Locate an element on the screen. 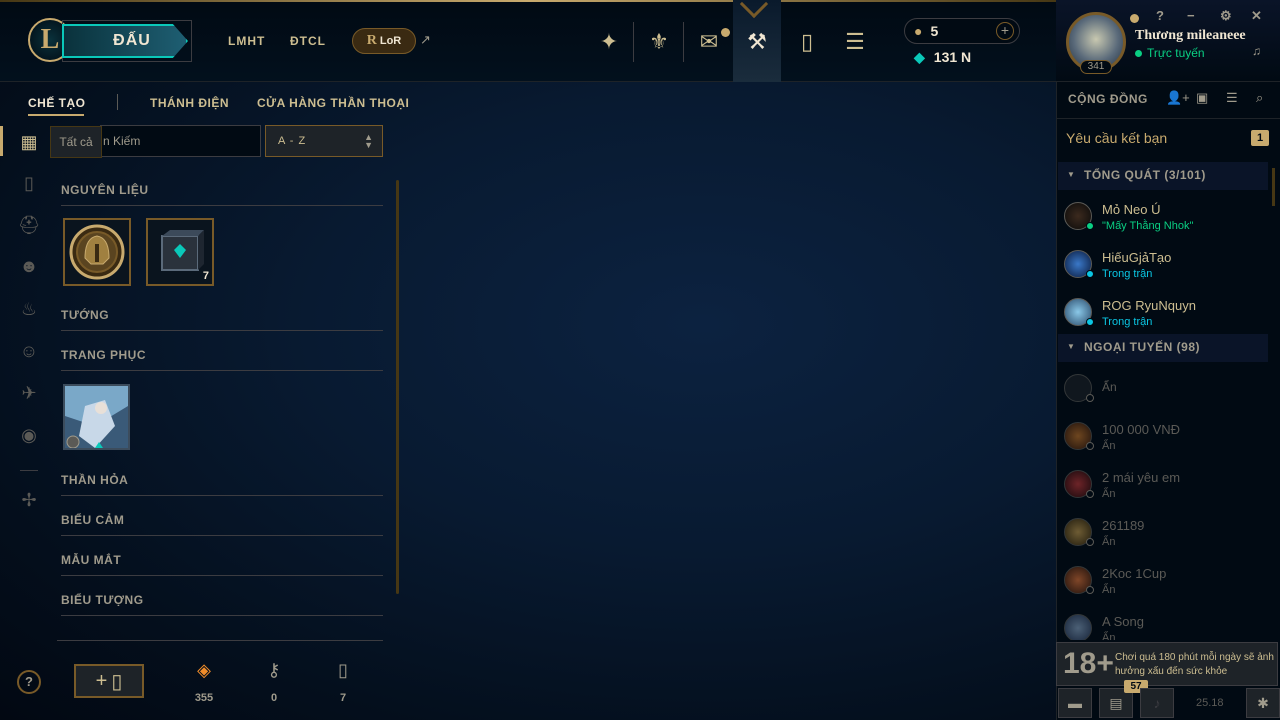  friend-row: 100 000 VNĐ Ẩn is located at coordinates (1162, 438).